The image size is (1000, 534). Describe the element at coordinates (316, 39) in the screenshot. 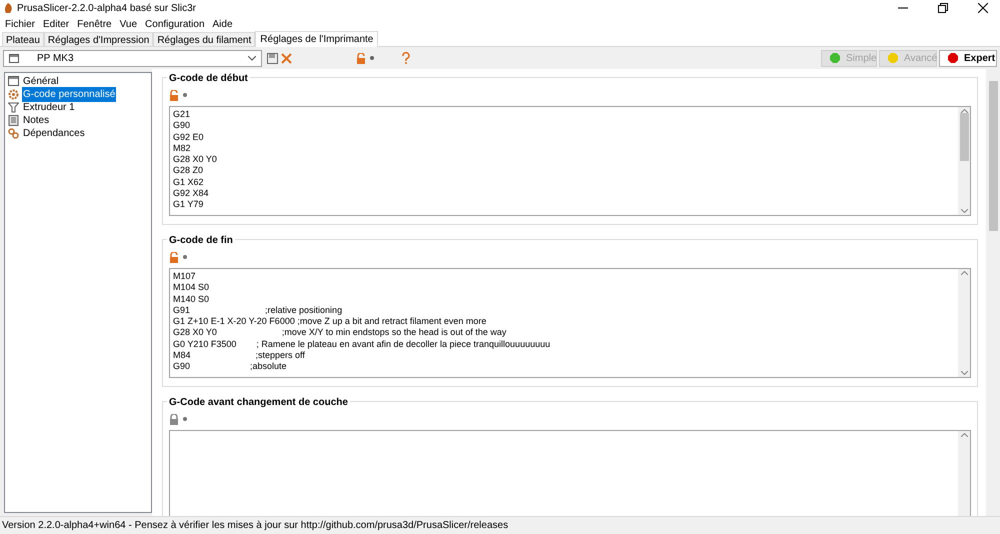

I see `tab: Réglages de l'Imprimante` at that location.